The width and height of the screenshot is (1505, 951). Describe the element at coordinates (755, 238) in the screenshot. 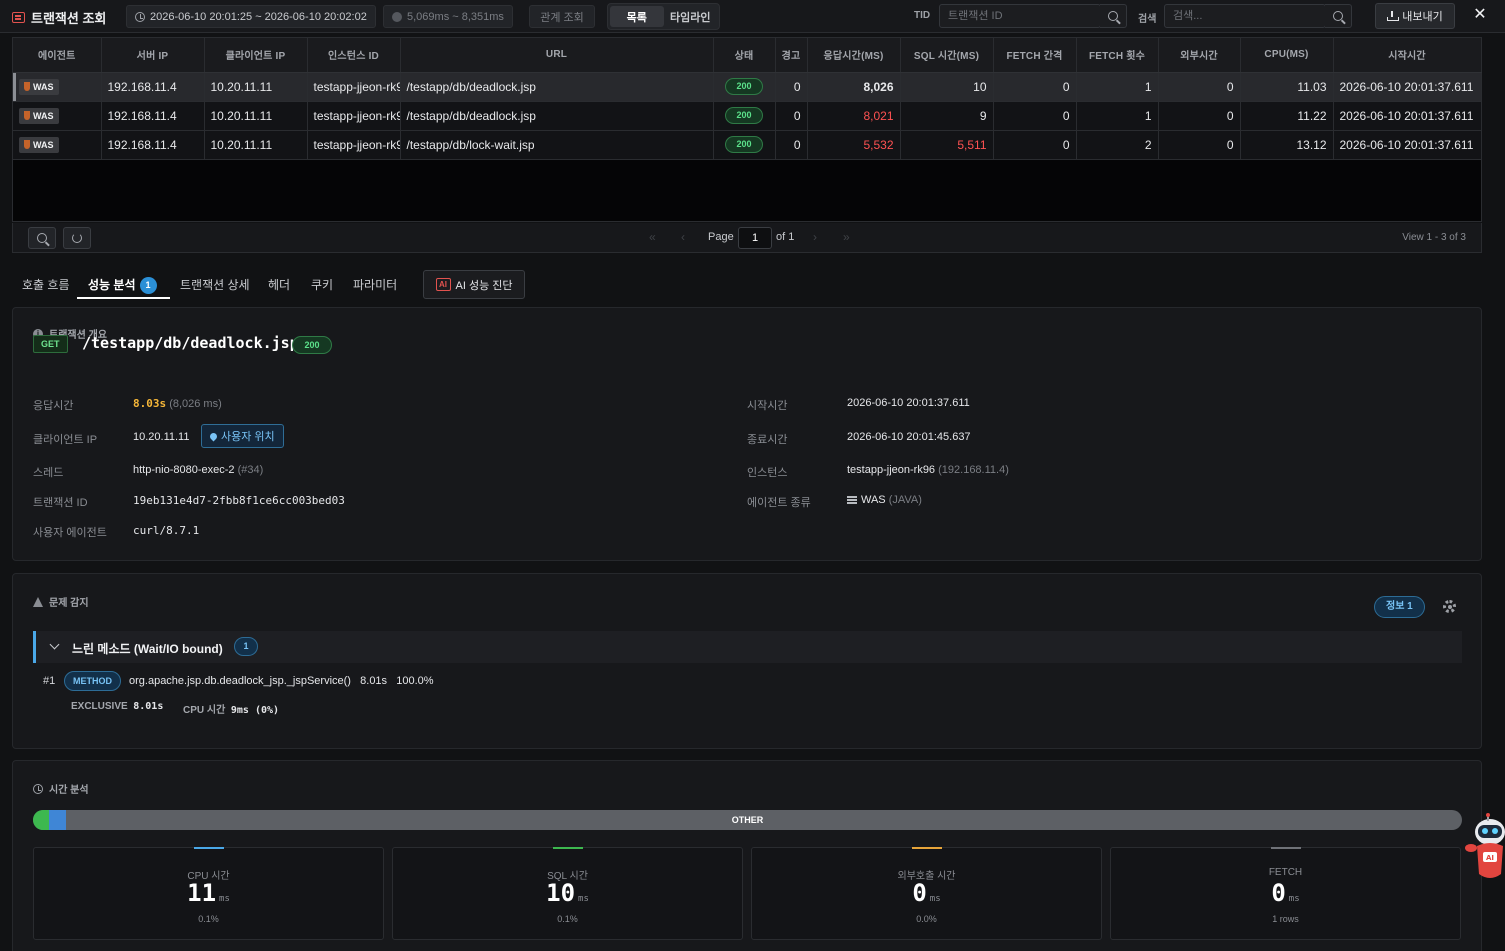

I see `page-input: 1` at that location.